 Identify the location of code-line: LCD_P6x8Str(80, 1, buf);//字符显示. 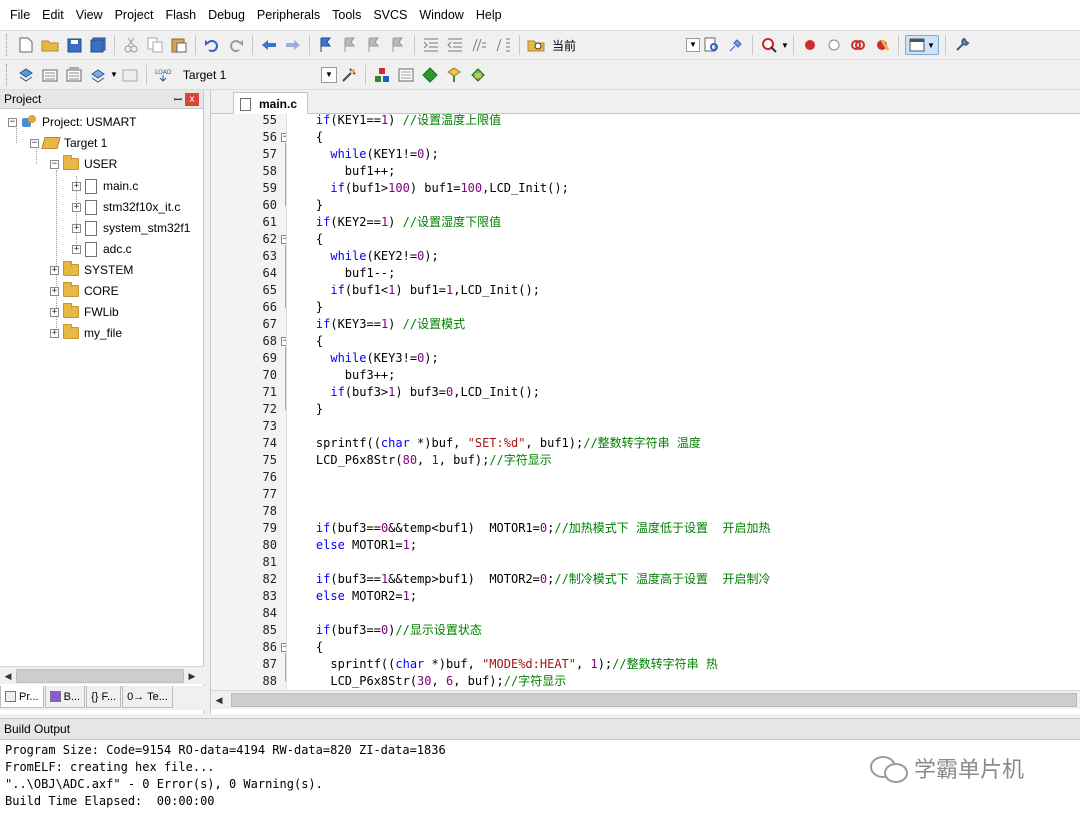
(419, 460).